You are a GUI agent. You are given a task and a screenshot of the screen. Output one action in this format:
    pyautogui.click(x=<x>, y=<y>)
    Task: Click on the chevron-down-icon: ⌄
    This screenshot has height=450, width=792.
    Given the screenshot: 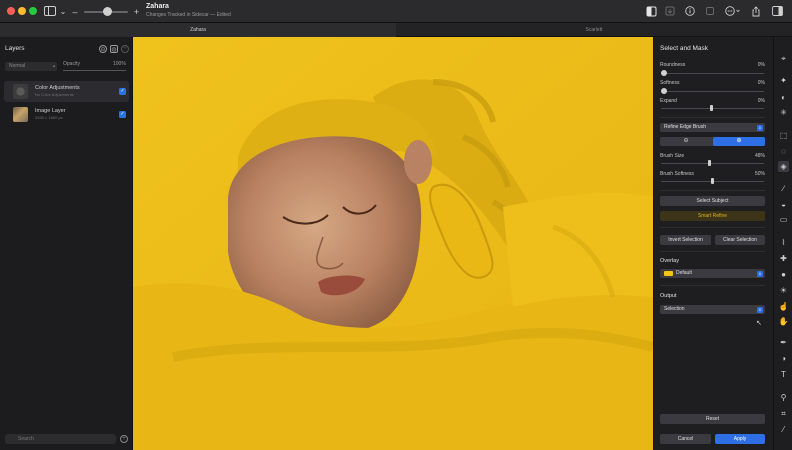 What is the action you would take?
    pyautogui.click(x=63, y=11)
    